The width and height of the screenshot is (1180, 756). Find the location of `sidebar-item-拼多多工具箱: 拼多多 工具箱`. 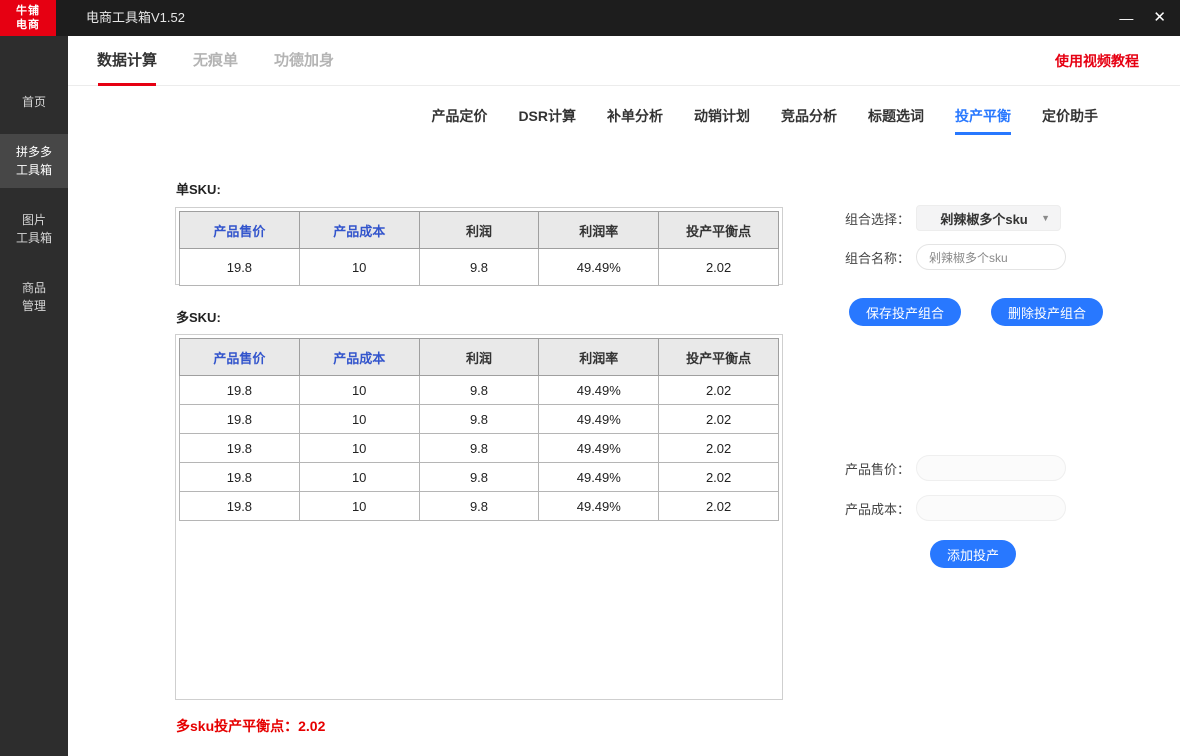

sidebar-item-拼多多工具箱: 拼多多 工具箱 is located at coordinates (34, 161).